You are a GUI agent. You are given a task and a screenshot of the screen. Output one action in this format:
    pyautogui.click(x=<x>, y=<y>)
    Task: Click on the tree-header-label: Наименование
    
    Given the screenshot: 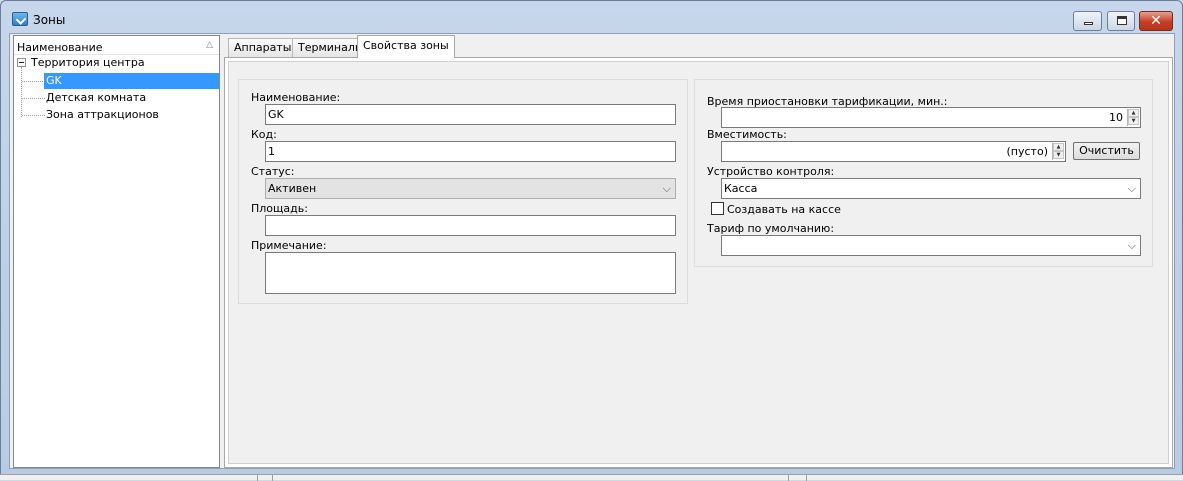 What is the action you would take?
    pyautogui.click(x=60, y=47)
    